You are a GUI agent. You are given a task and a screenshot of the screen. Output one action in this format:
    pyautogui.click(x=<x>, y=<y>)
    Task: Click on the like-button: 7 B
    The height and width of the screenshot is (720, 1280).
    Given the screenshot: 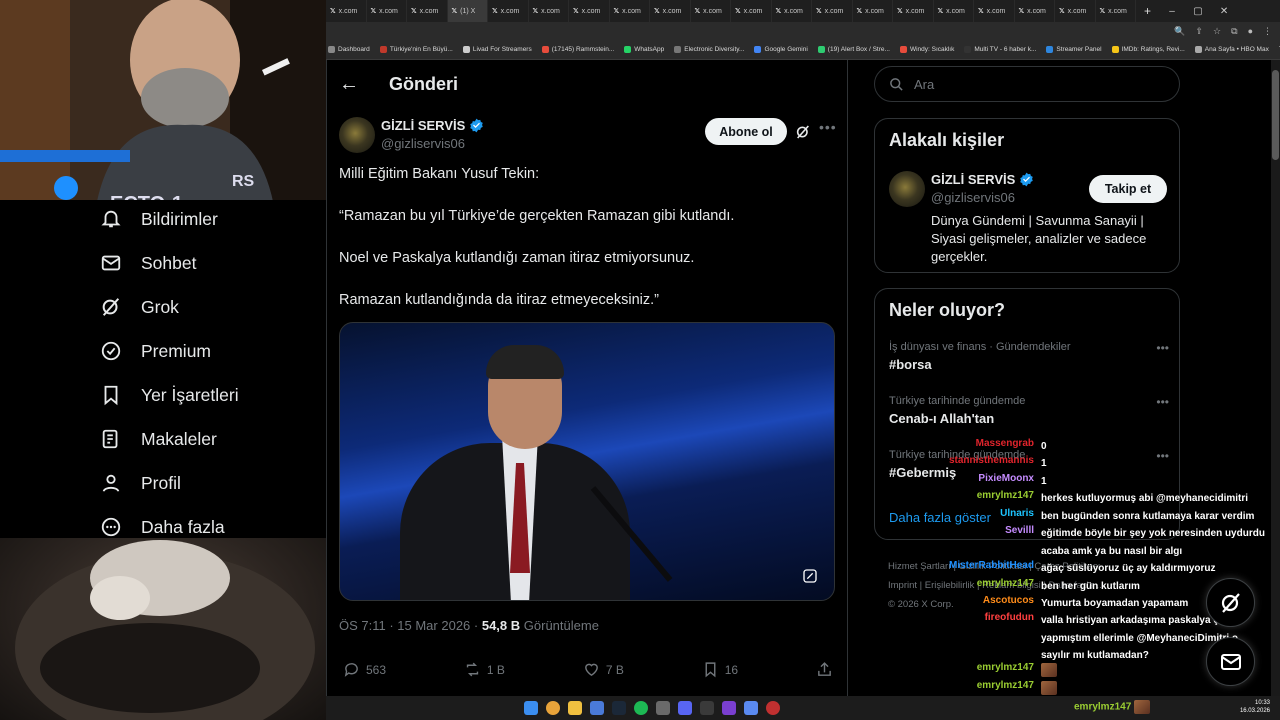 What is the action you would take?
    pyautogui.click(x=603, y=669)
    